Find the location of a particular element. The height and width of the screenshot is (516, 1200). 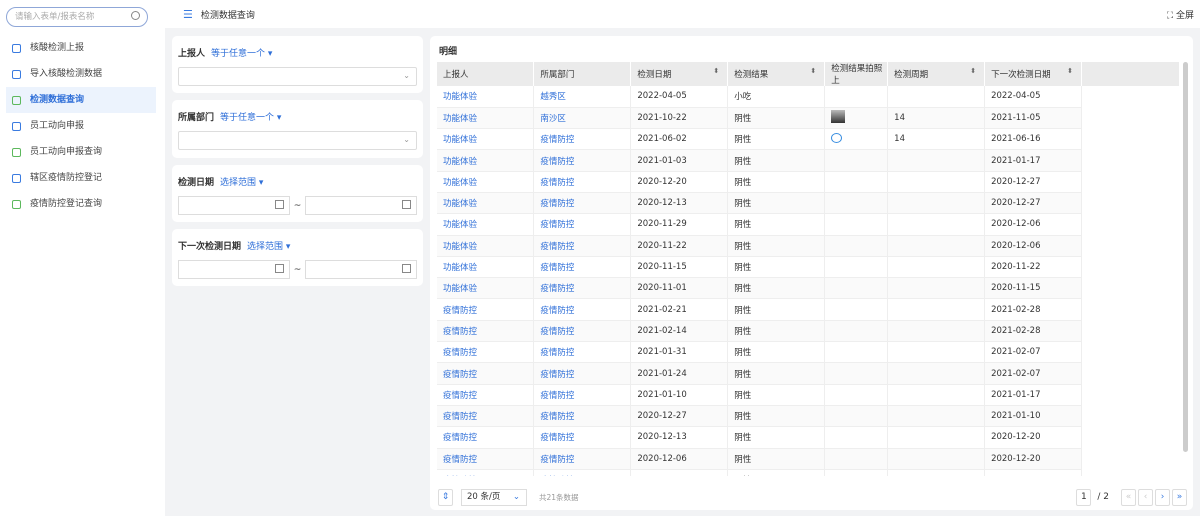

sidebar-item: 检测数据查询 is located at coordinates (81, 100).